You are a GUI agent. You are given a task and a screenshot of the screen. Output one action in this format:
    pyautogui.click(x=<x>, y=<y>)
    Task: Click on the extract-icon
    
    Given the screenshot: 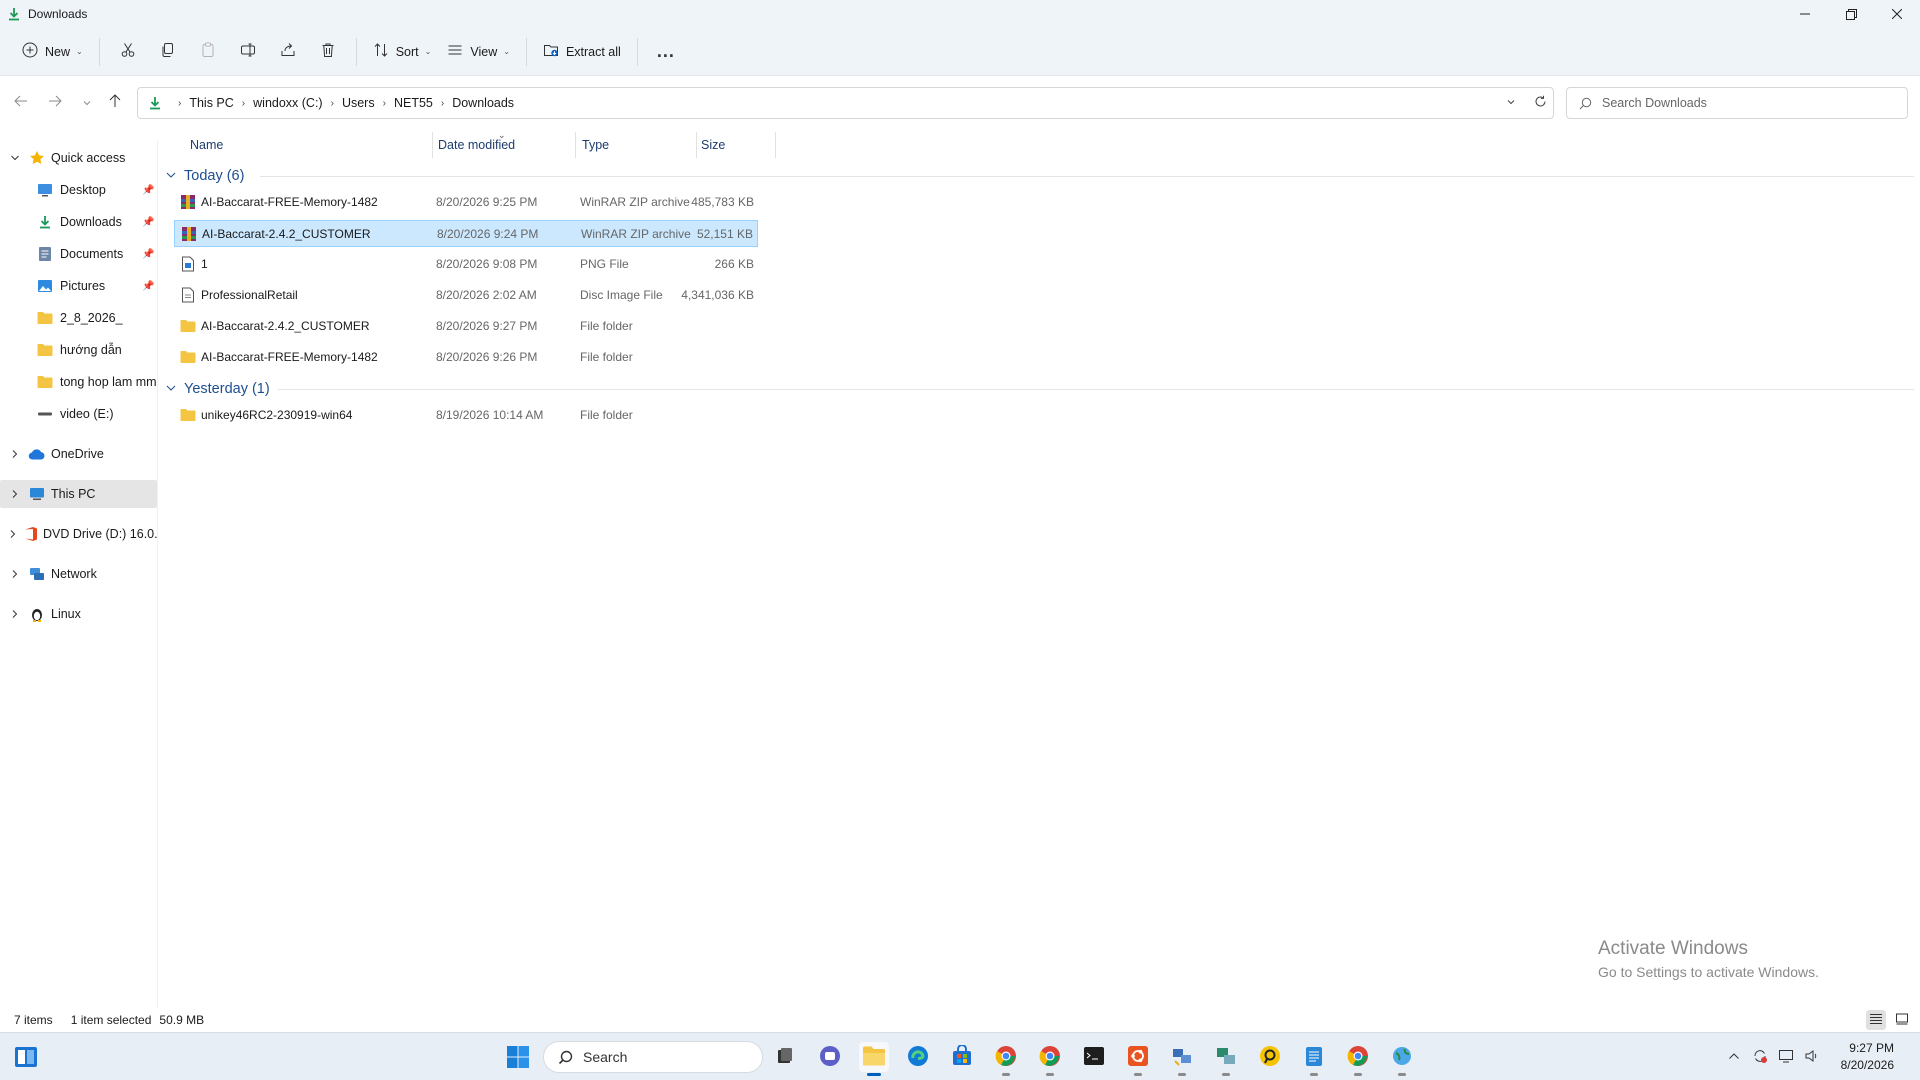 What is the action you would take?
    pyautogui.click(x=551, y=51)
    